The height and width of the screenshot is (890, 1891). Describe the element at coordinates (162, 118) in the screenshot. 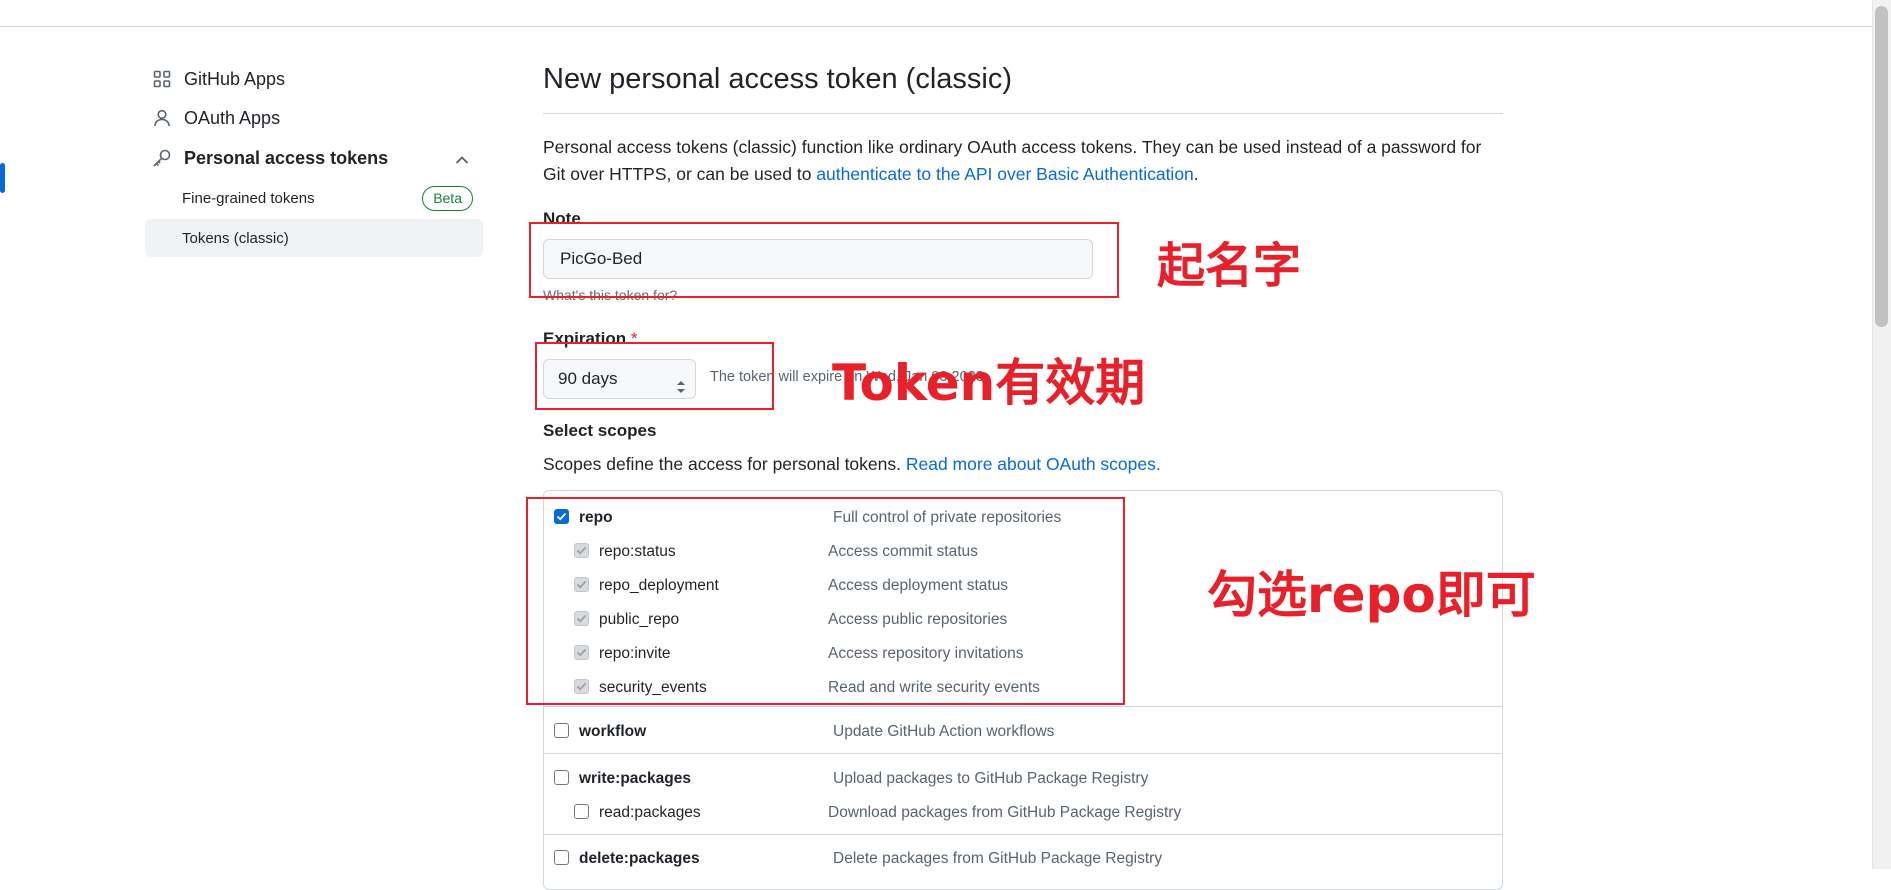

I see `person-icon` at that location.